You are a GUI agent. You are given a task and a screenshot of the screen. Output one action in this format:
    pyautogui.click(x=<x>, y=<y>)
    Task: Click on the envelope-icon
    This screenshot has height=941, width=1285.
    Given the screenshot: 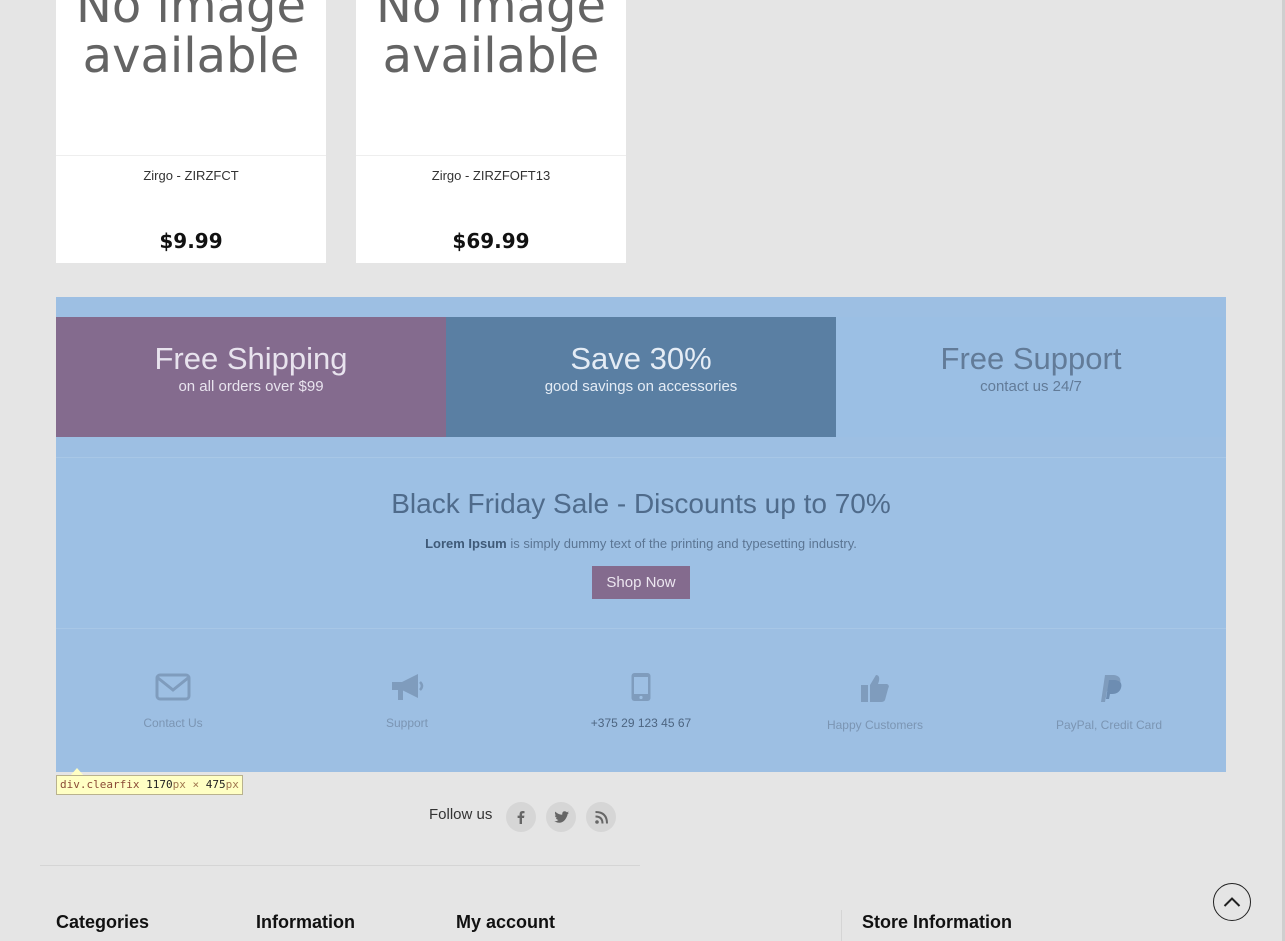 What is the action you would take?
    pyautogui.click(x=173, y=687)
    